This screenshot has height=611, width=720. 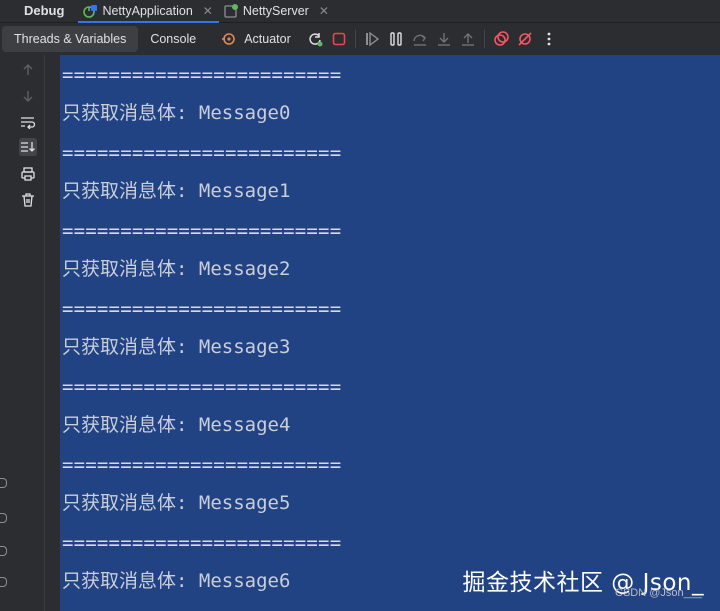 What do you see at coordinates (231, 11) in the screenshot?
I see `java-class-icon` at bounding box center [231, 11].